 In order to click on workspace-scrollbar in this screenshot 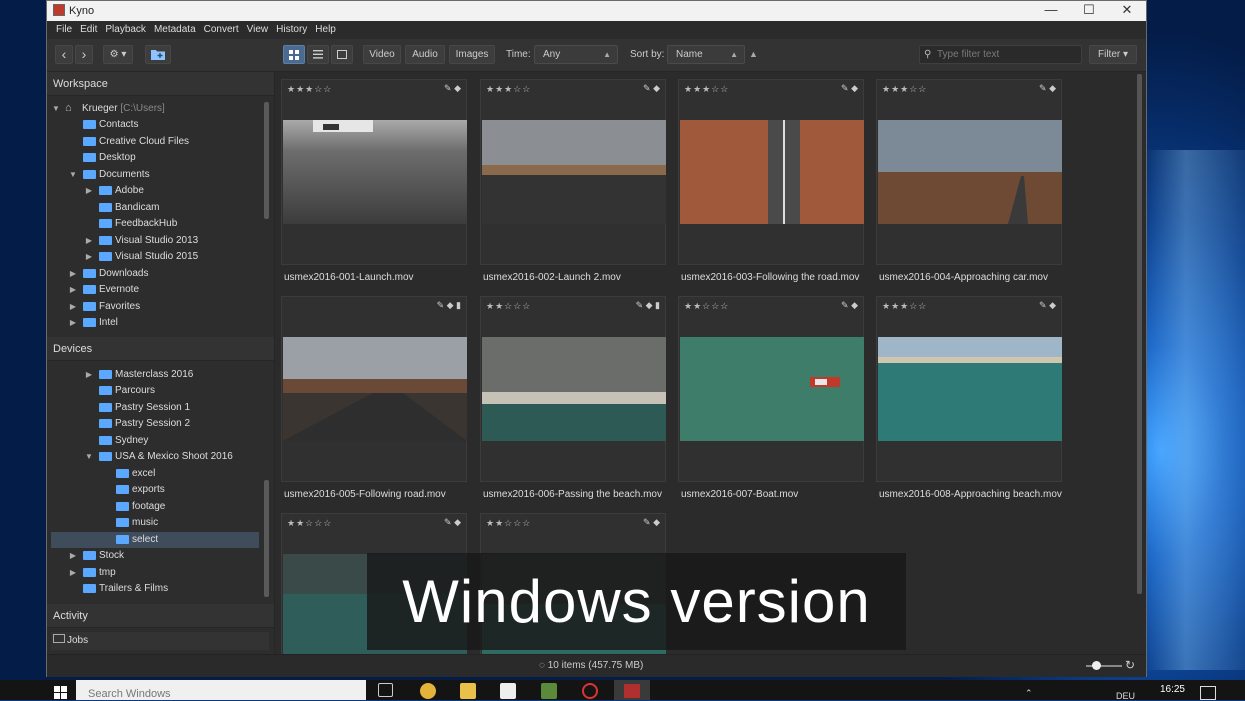, I will do `click(266, 160)`.